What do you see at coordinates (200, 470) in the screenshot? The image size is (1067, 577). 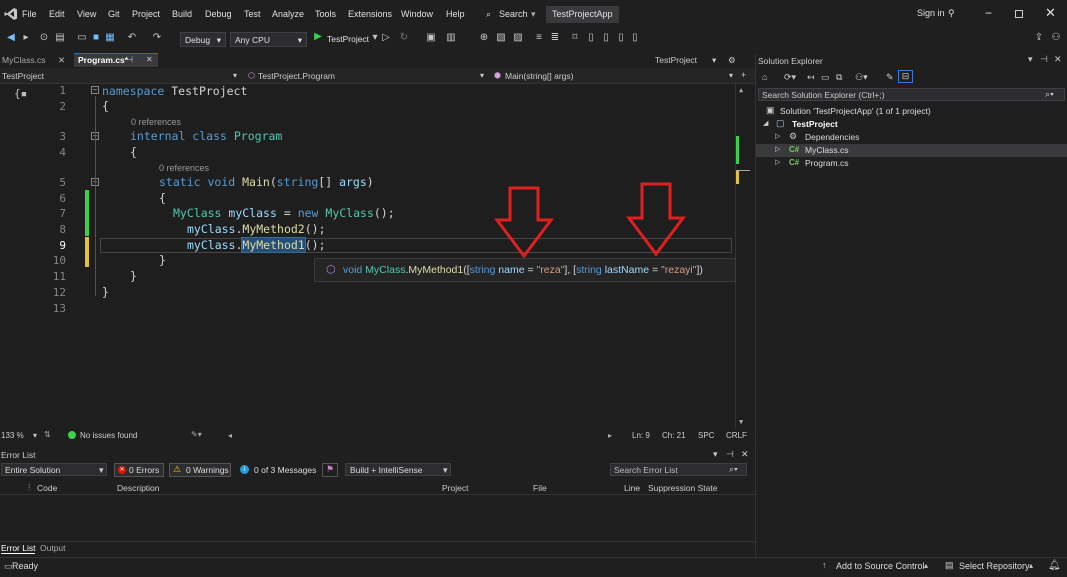 I see `warnings-filter-button: ⚠ 0 Warnings` at bounding box center [200, 470].